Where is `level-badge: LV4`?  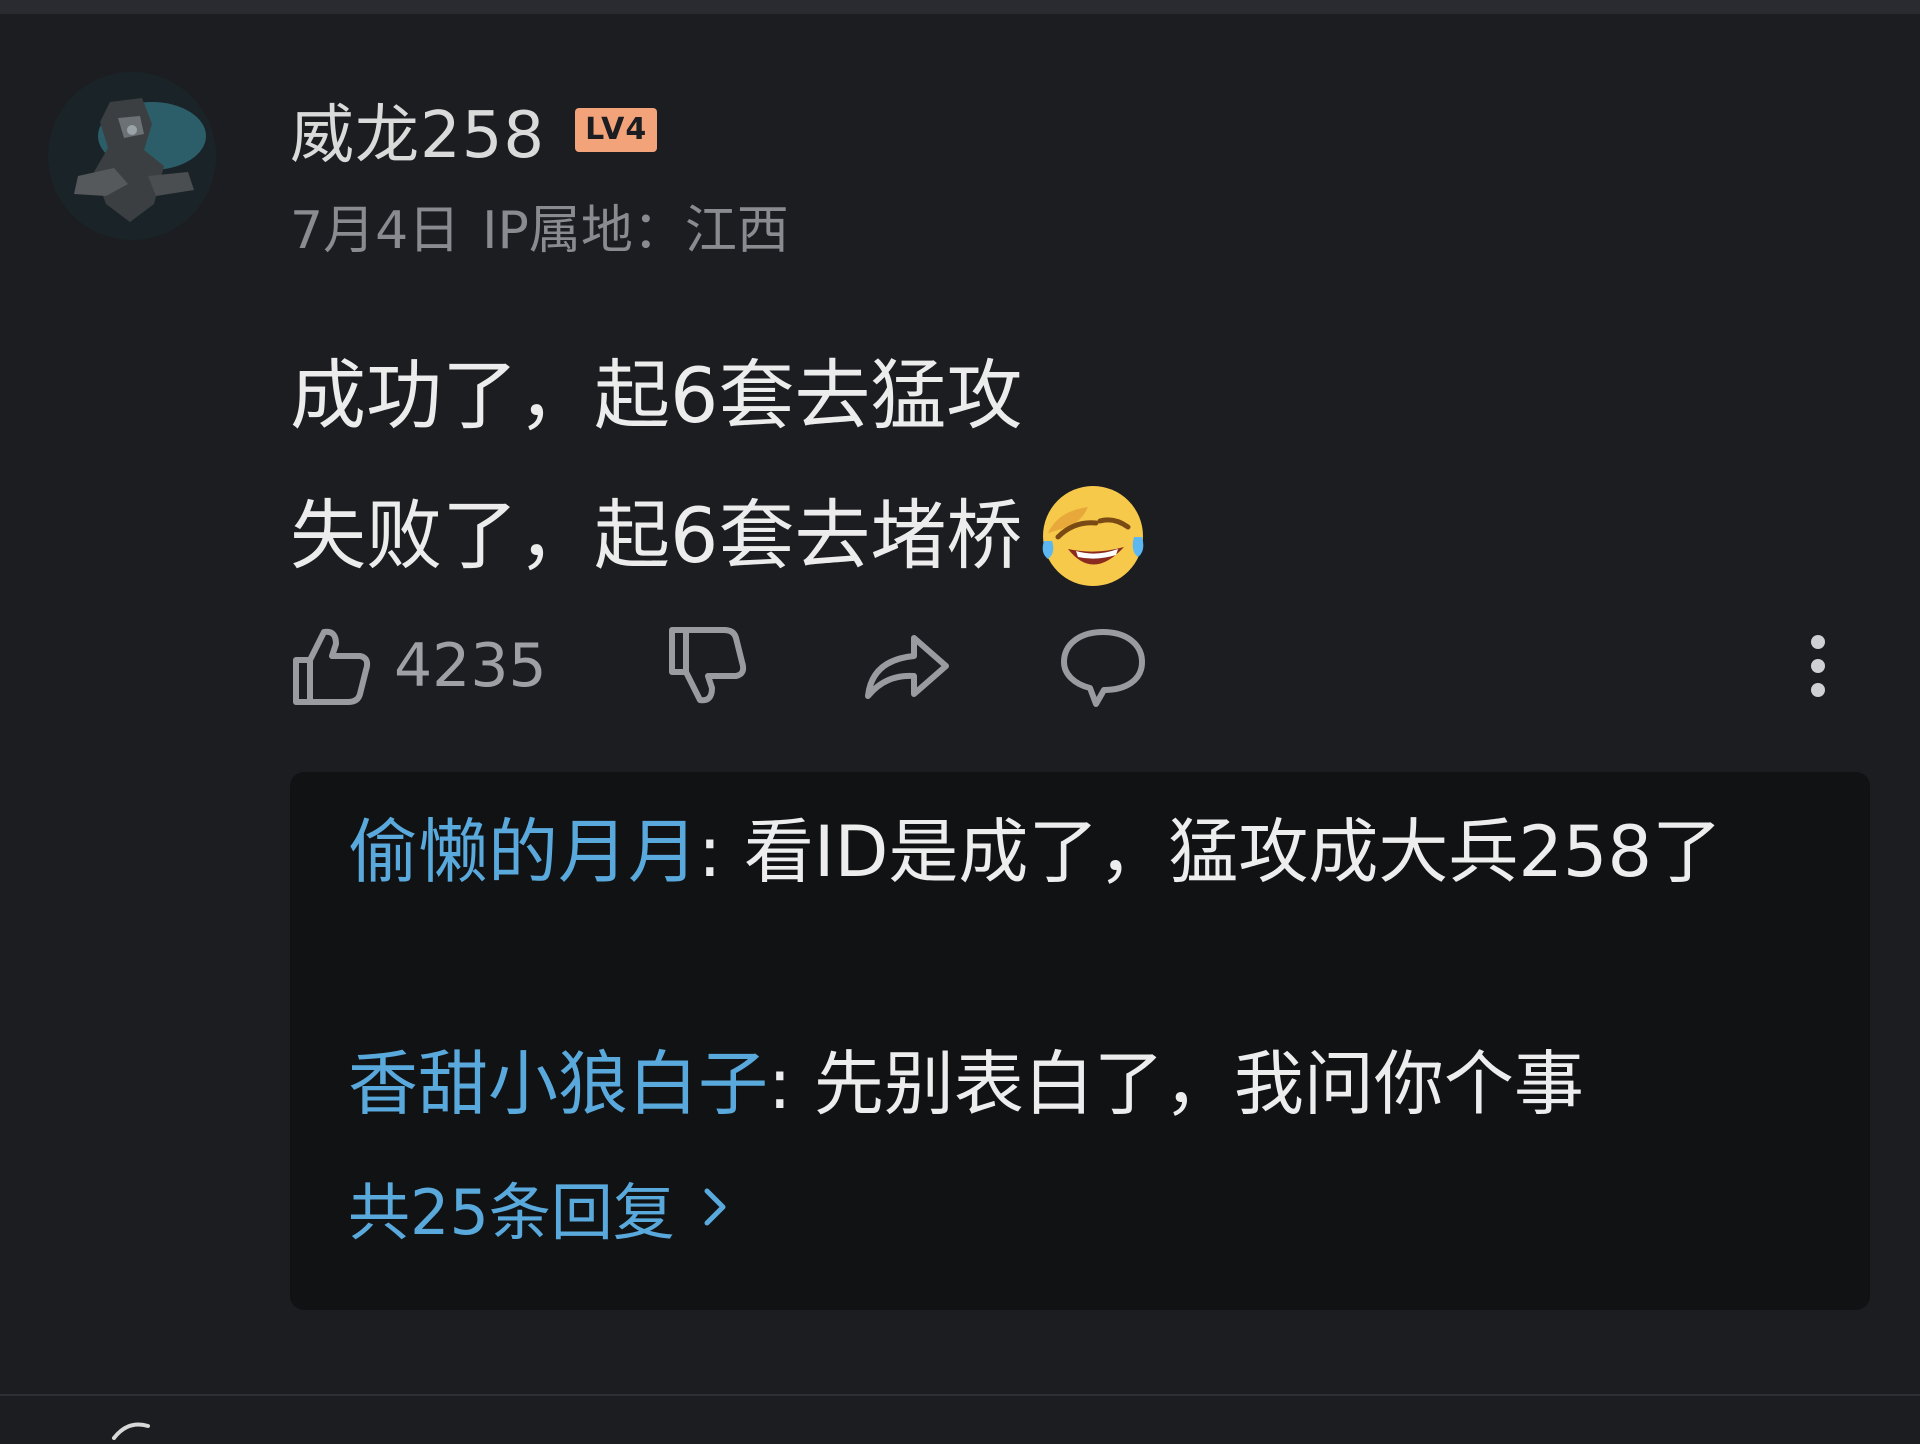 level-badge: LV4 is located at coordinates (616, 130).